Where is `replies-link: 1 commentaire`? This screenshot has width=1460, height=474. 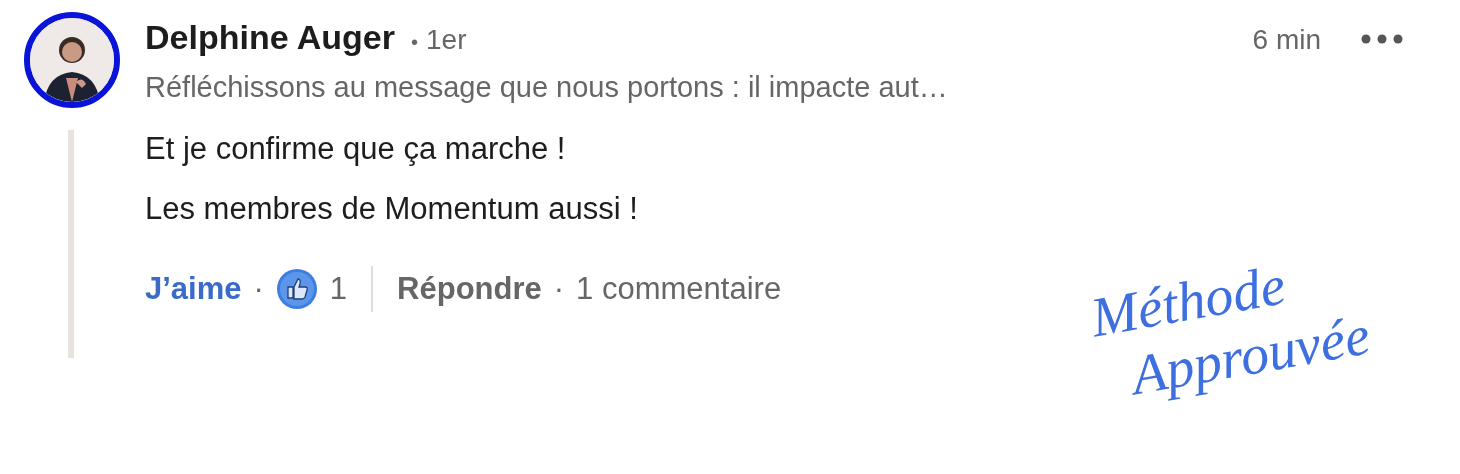
replies-link: 1 commentaire is located at coordinates (679, 288).